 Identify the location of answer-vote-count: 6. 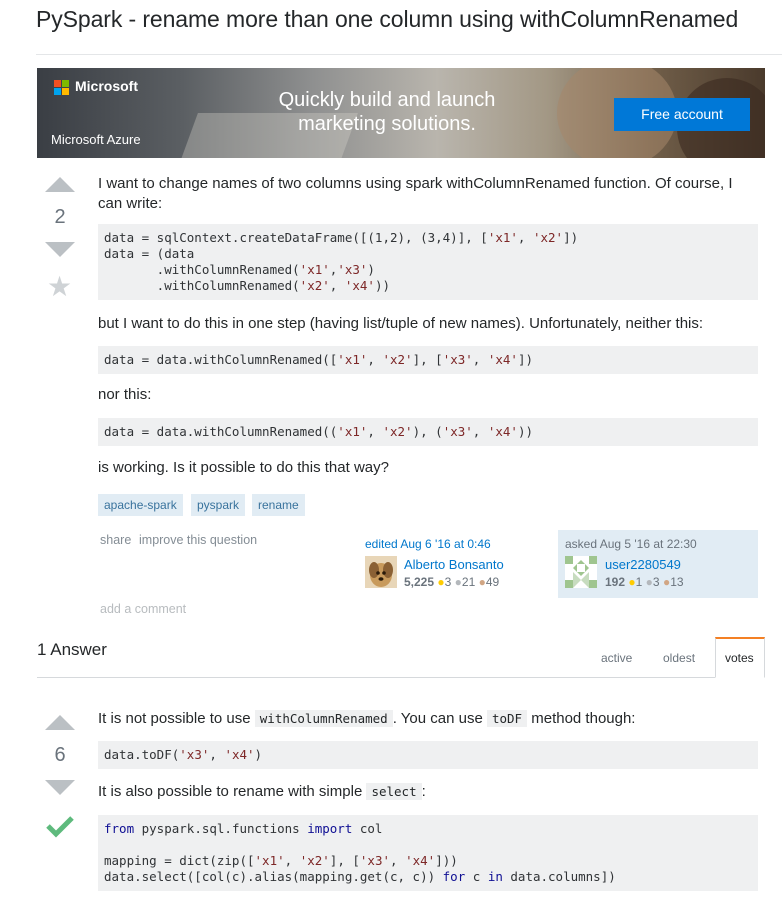
(60, 755).